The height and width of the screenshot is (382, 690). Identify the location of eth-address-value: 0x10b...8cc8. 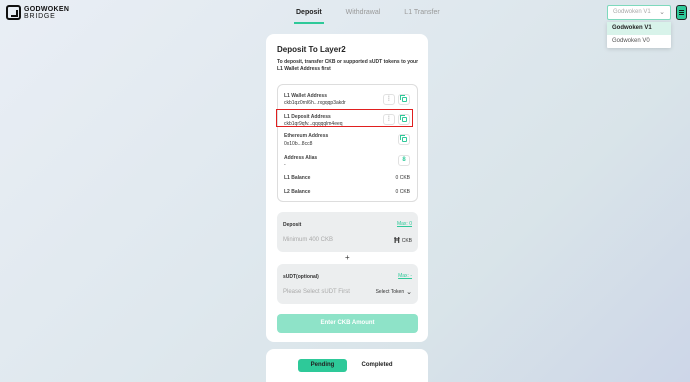
(298, 144).